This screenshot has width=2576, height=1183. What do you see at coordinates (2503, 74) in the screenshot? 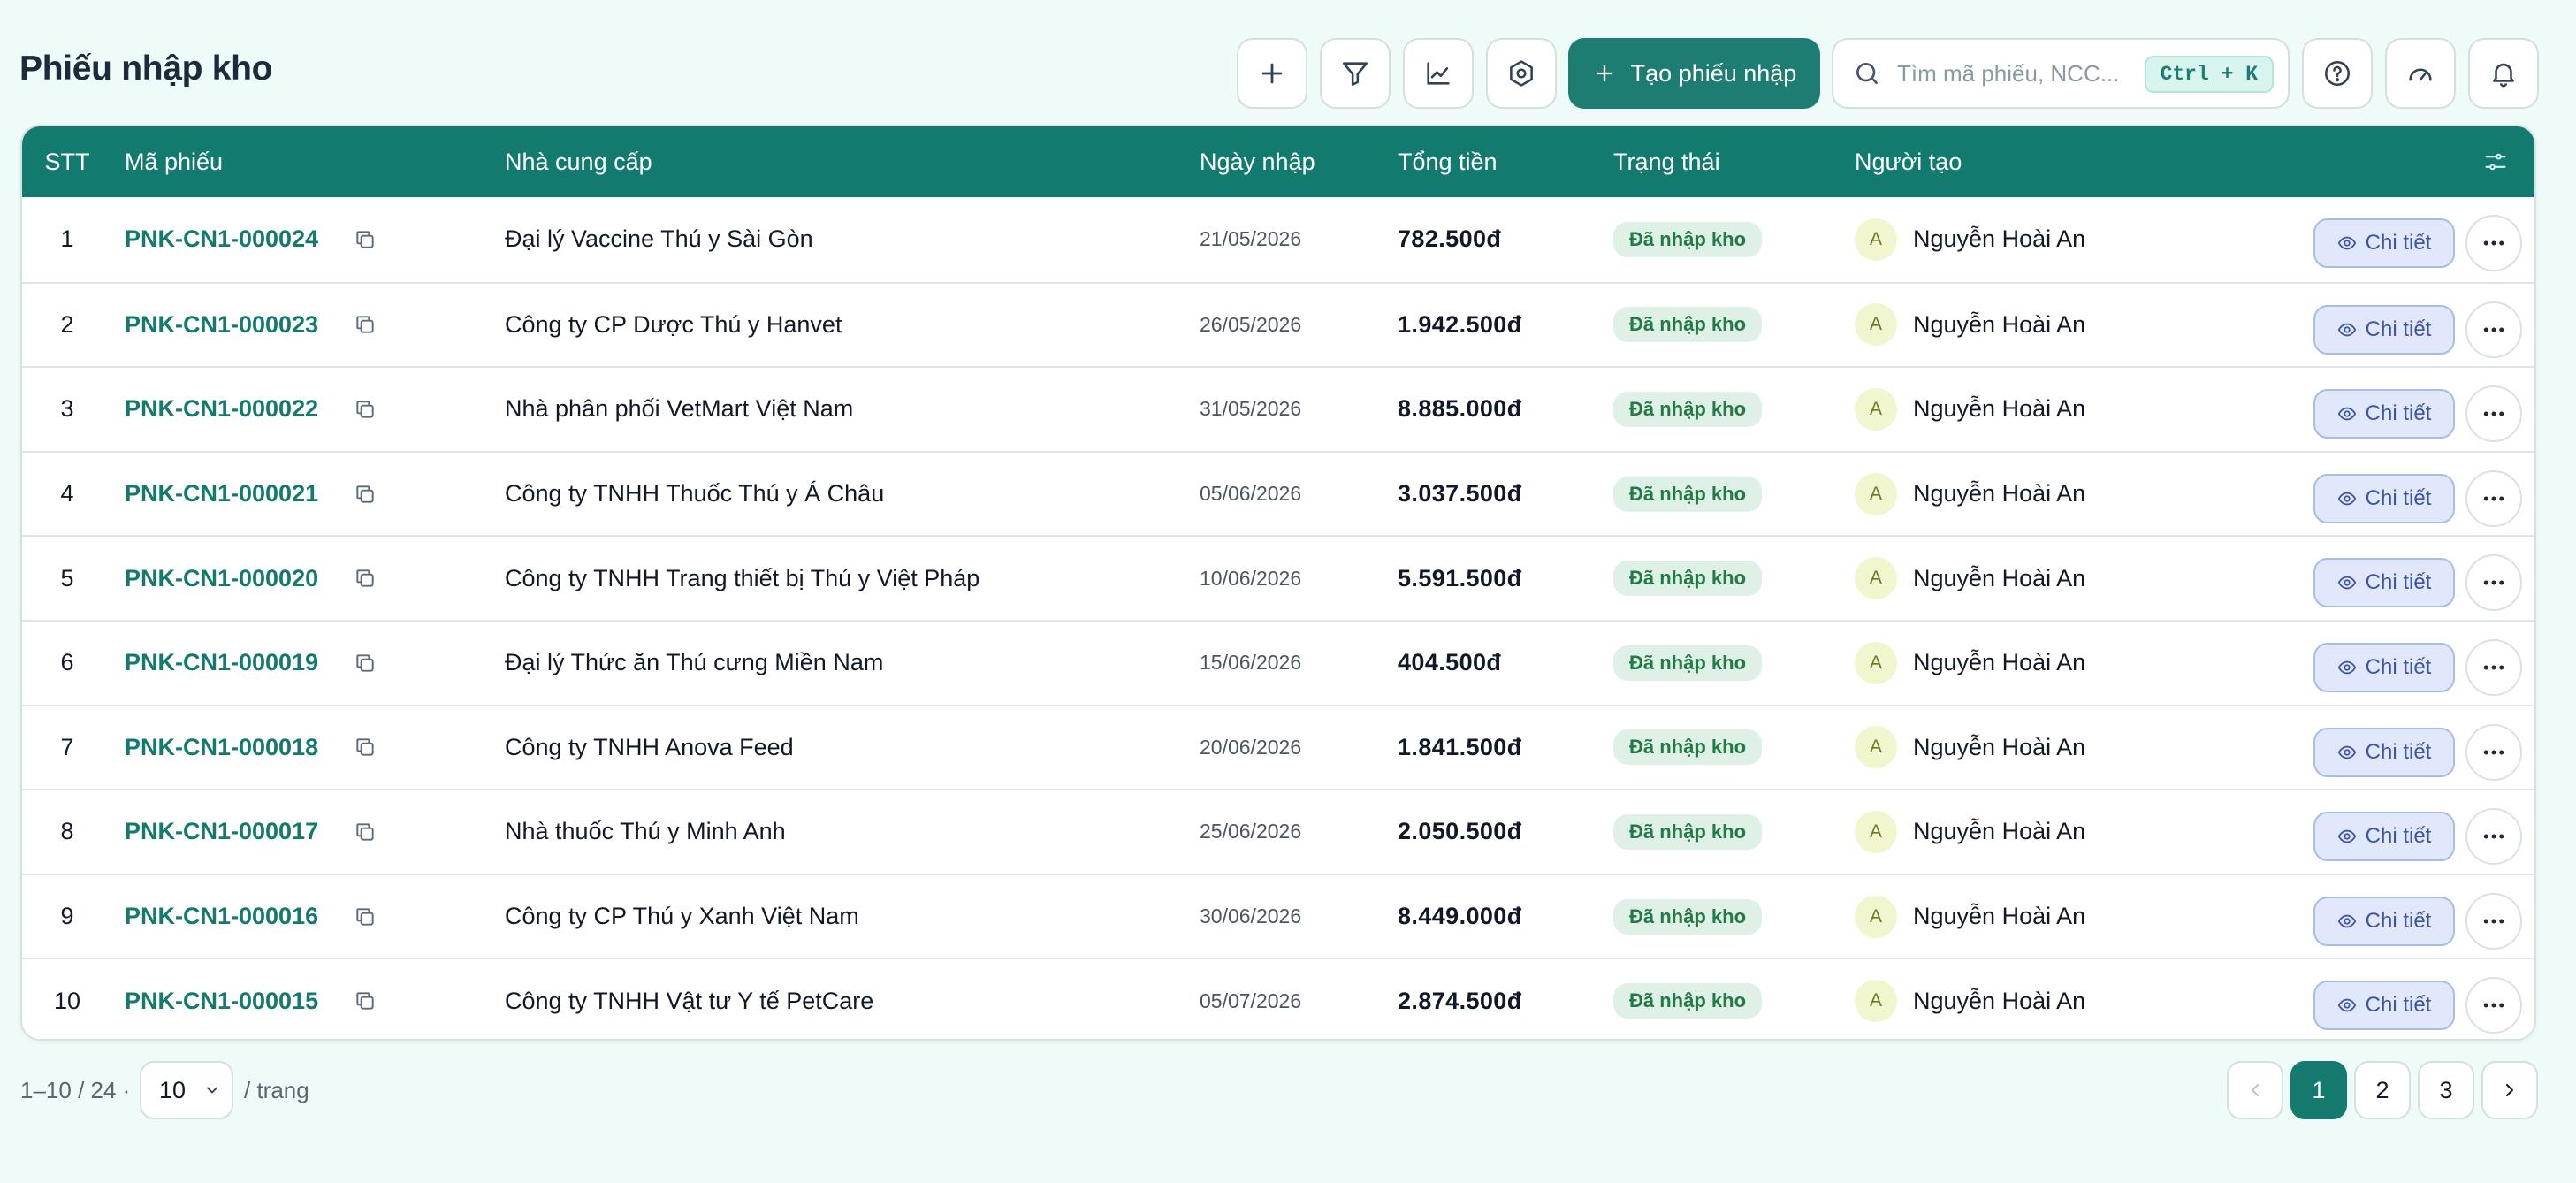
I see `notifications-button` at bounding box center [2503, 74].